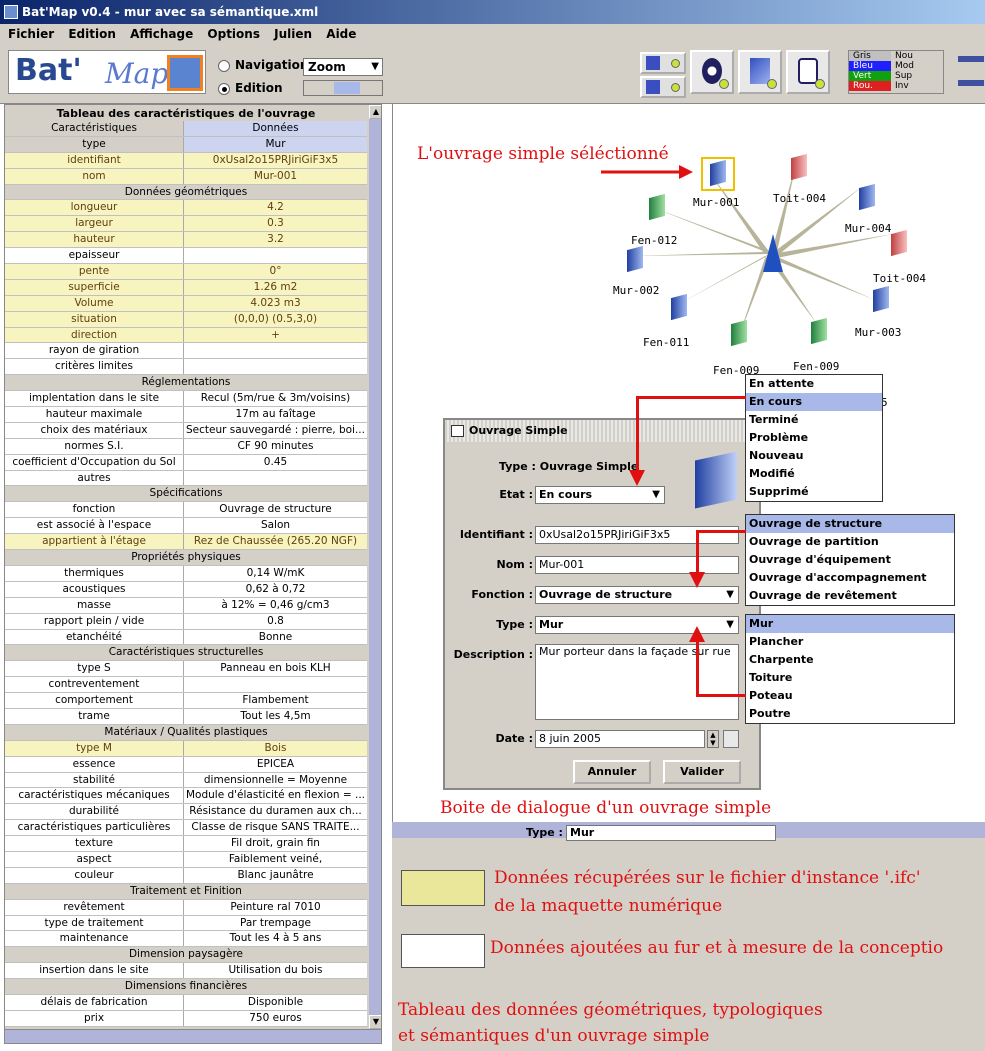  I want to click on table-row: normes S.I. CF 90 minutes, so click(186, 446).